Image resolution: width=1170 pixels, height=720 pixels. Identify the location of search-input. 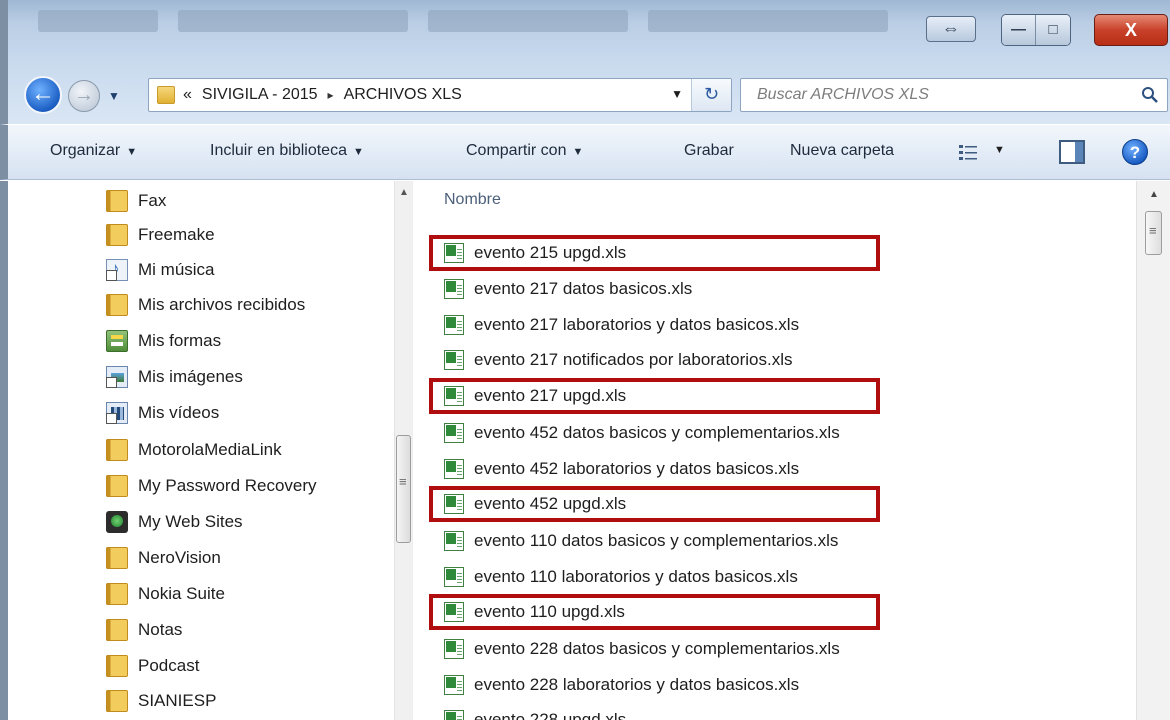
(931, 95).